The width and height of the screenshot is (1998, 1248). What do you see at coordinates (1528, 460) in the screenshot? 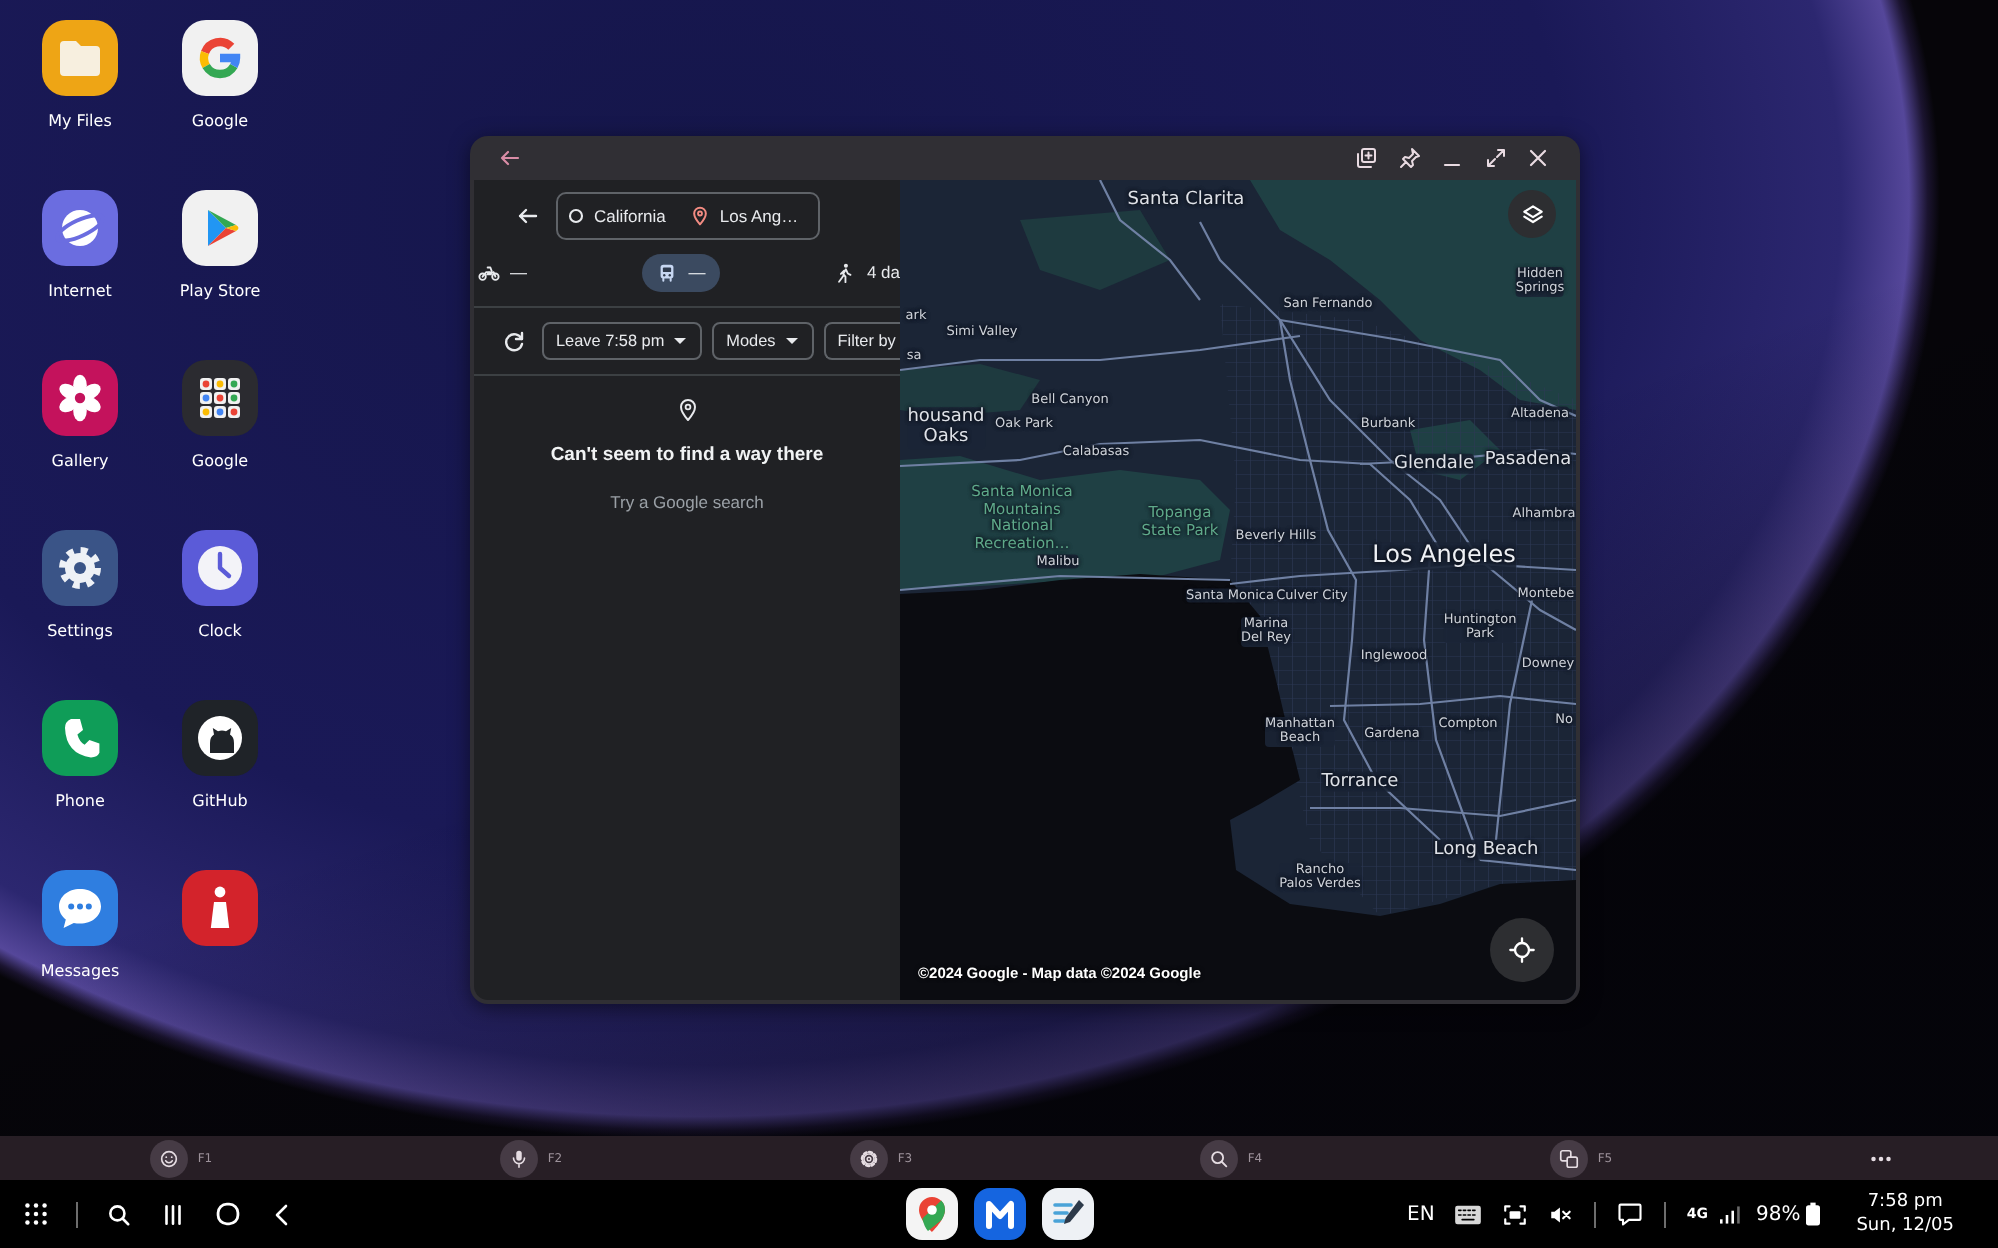
I see `map-place-label: Pasadena` at bounding box center [1528, 460].